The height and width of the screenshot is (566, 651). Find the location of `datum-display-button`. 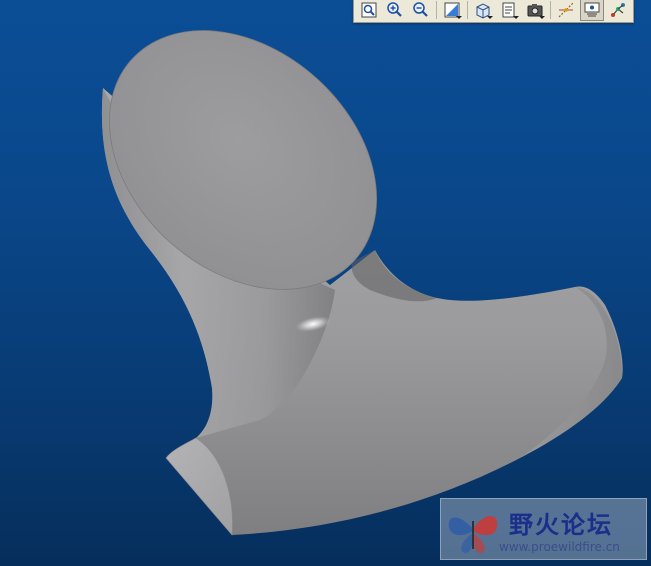

datum-display-button is located at coordinates (566, 10).